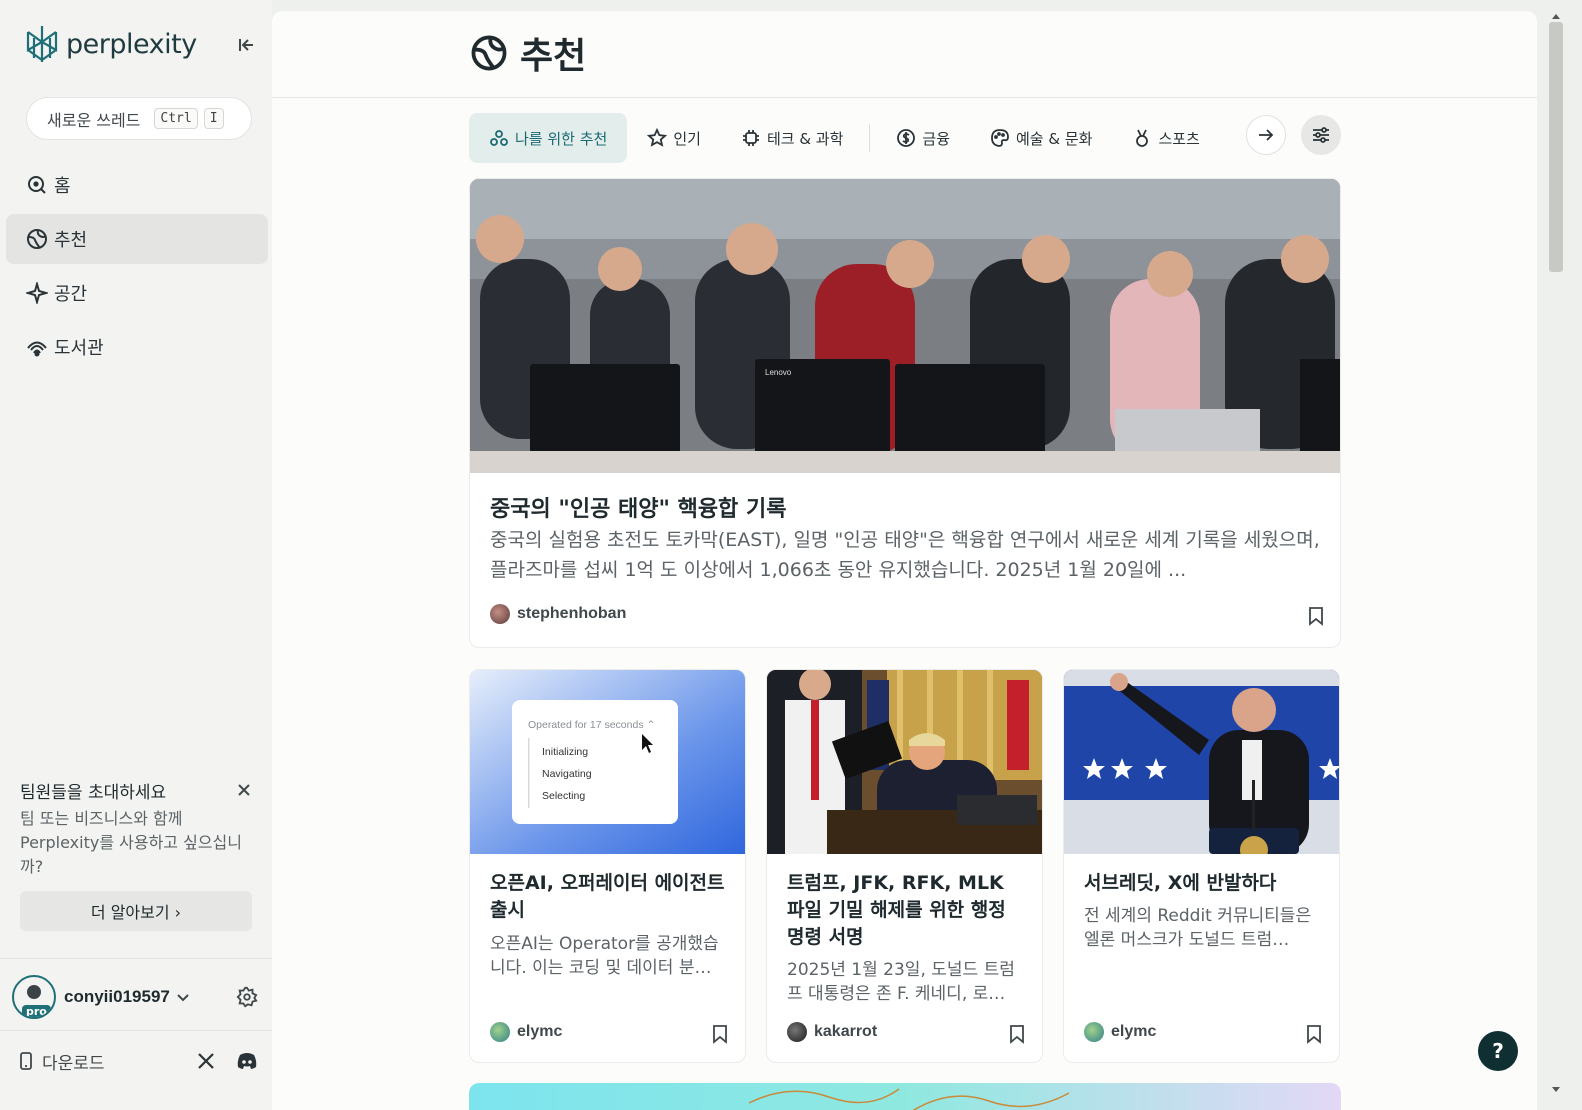 This screenshot has height=1110, width=1582. What do you see at coordinates (62, 186) in the screenshot?
I see `sidebar-item-label: 홈` at bounding box center [62, 186].